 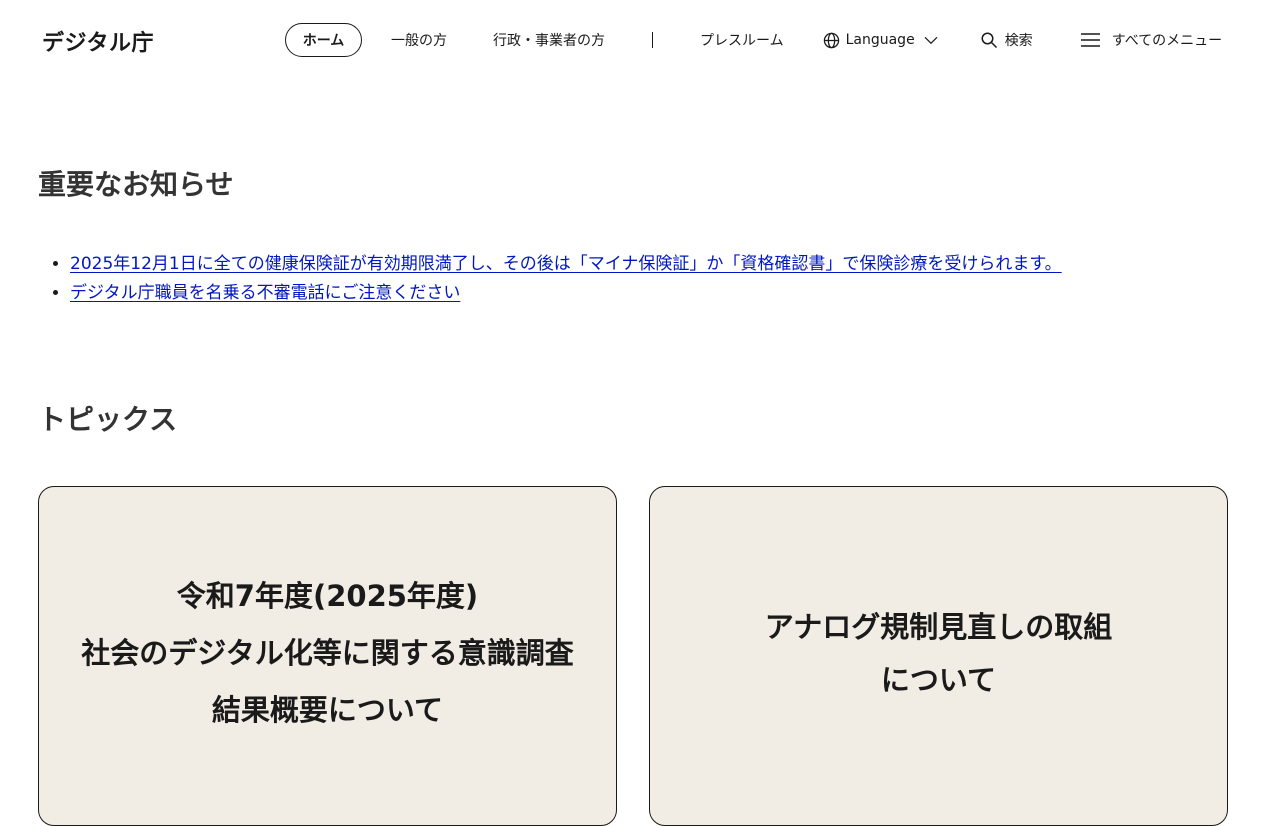 What do you see at coordinates (1167, 41) in the screenshot?
I see `all-menu-label: すべてのメニュー` at bounding box center [1167, 41].